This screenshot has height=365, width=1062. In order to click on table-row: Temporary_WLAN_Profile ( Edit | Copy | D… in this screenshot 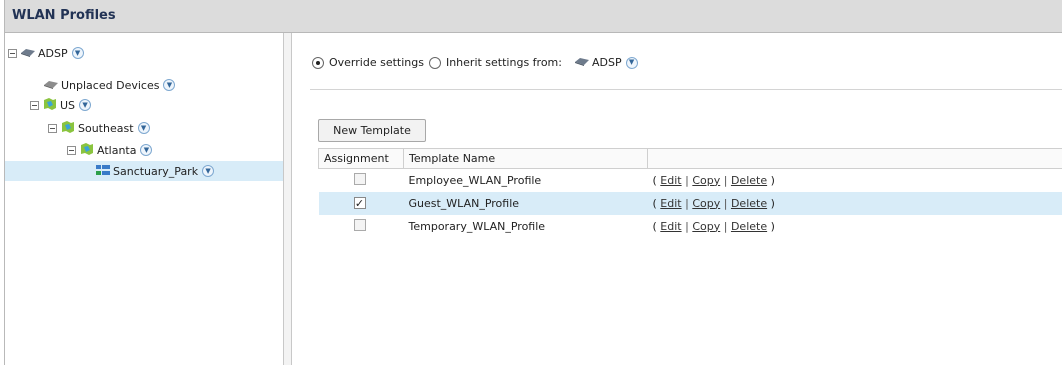, I will do `click(690, 226)`.